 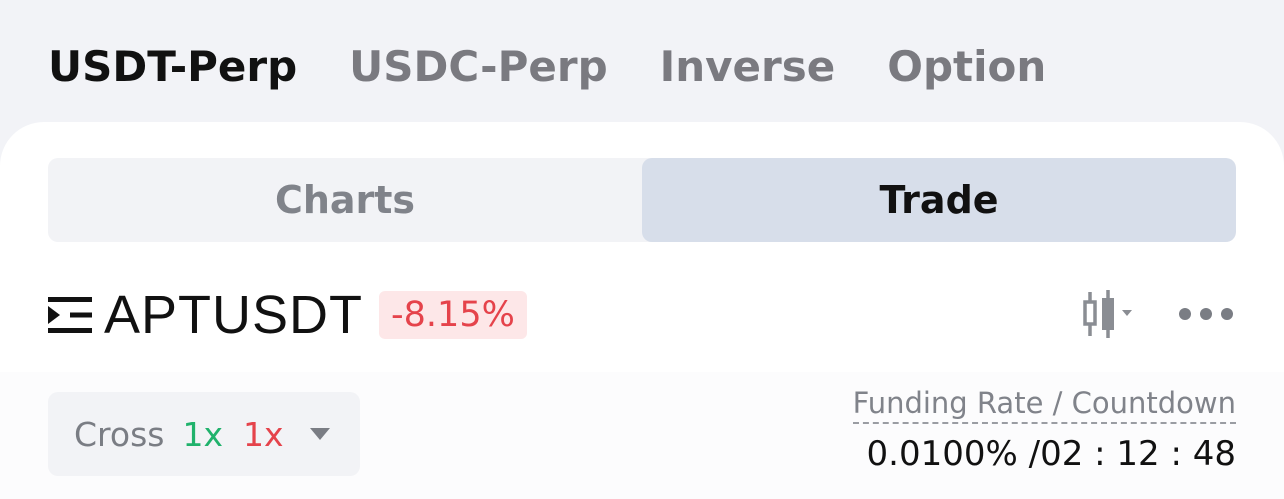 I want to click on funding-rate-value: 0.0100% /02 : 12 : 48, so click(x=1051, y=454).